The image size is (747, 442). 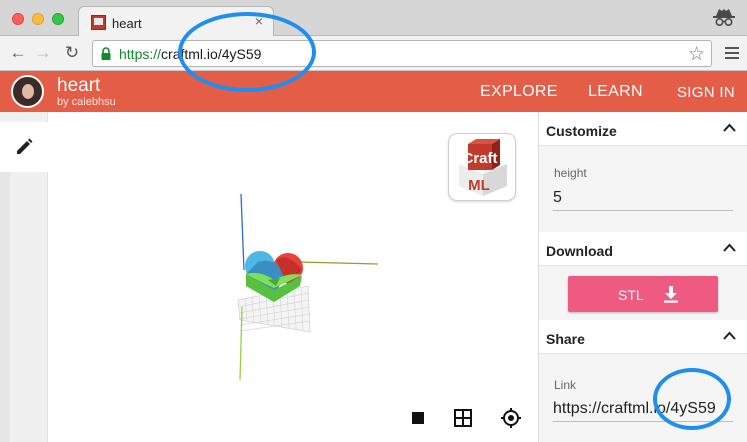 I want to click on logo-cube-icon: Craft ML, so click(x=483, y=167).